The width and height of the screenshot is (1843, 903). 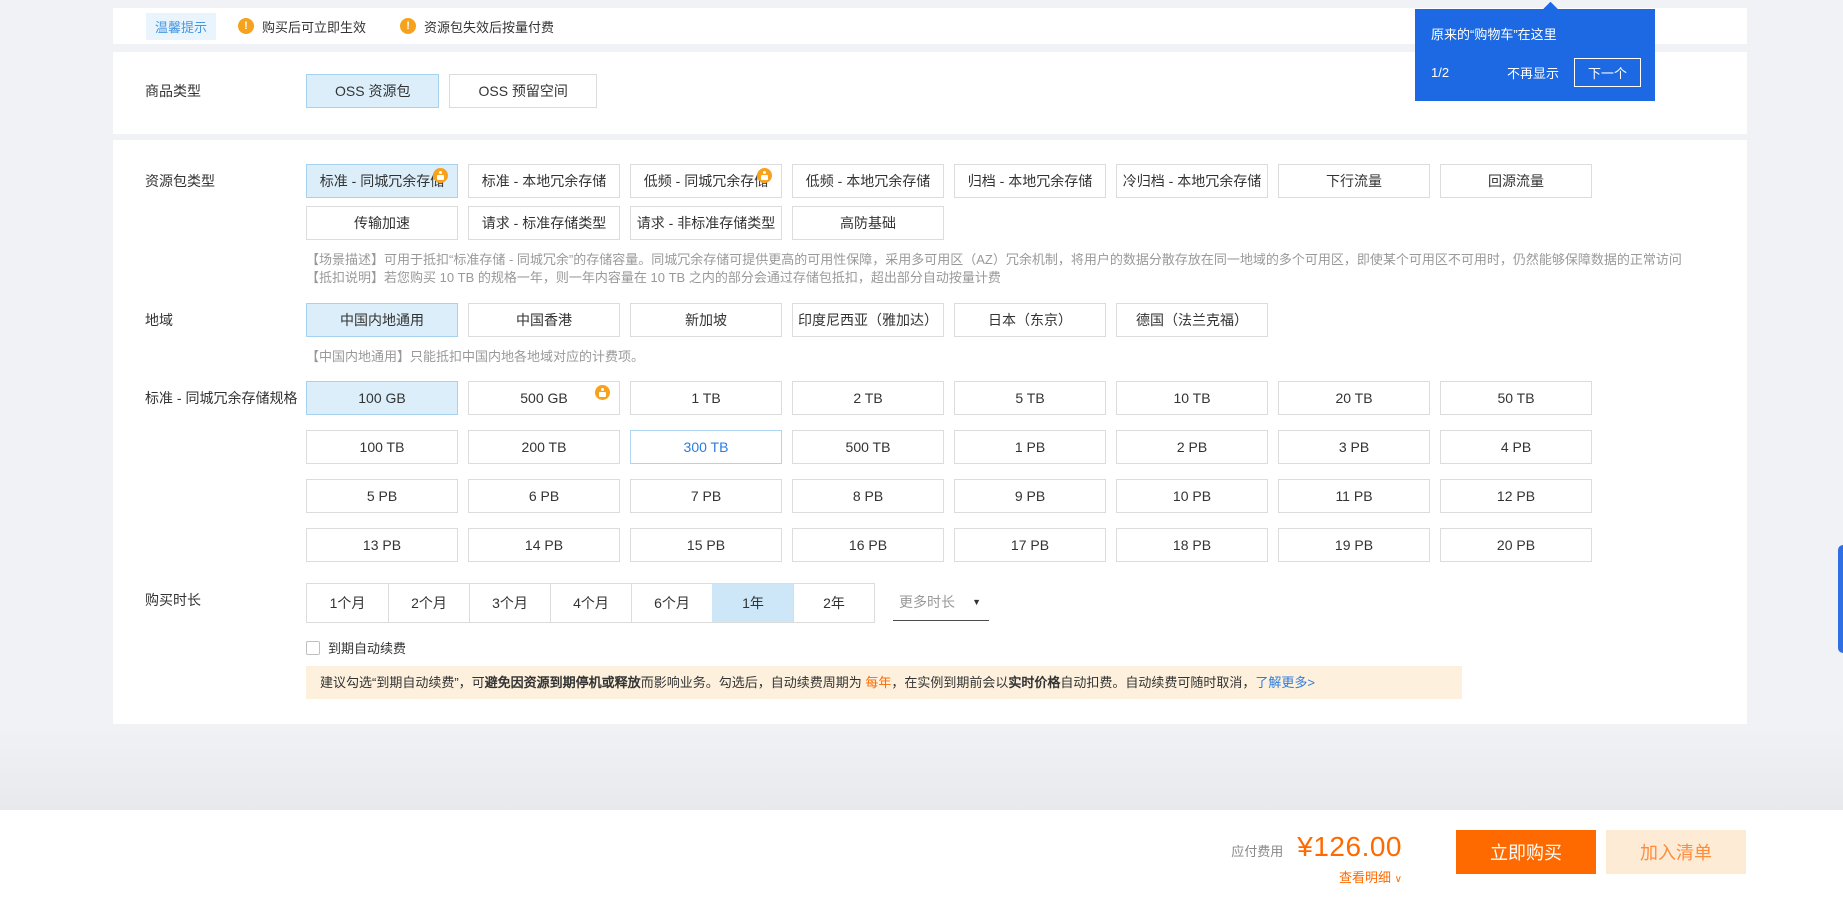 I want to click on duration-option-2: 2个月, so click(x=428, y=603).